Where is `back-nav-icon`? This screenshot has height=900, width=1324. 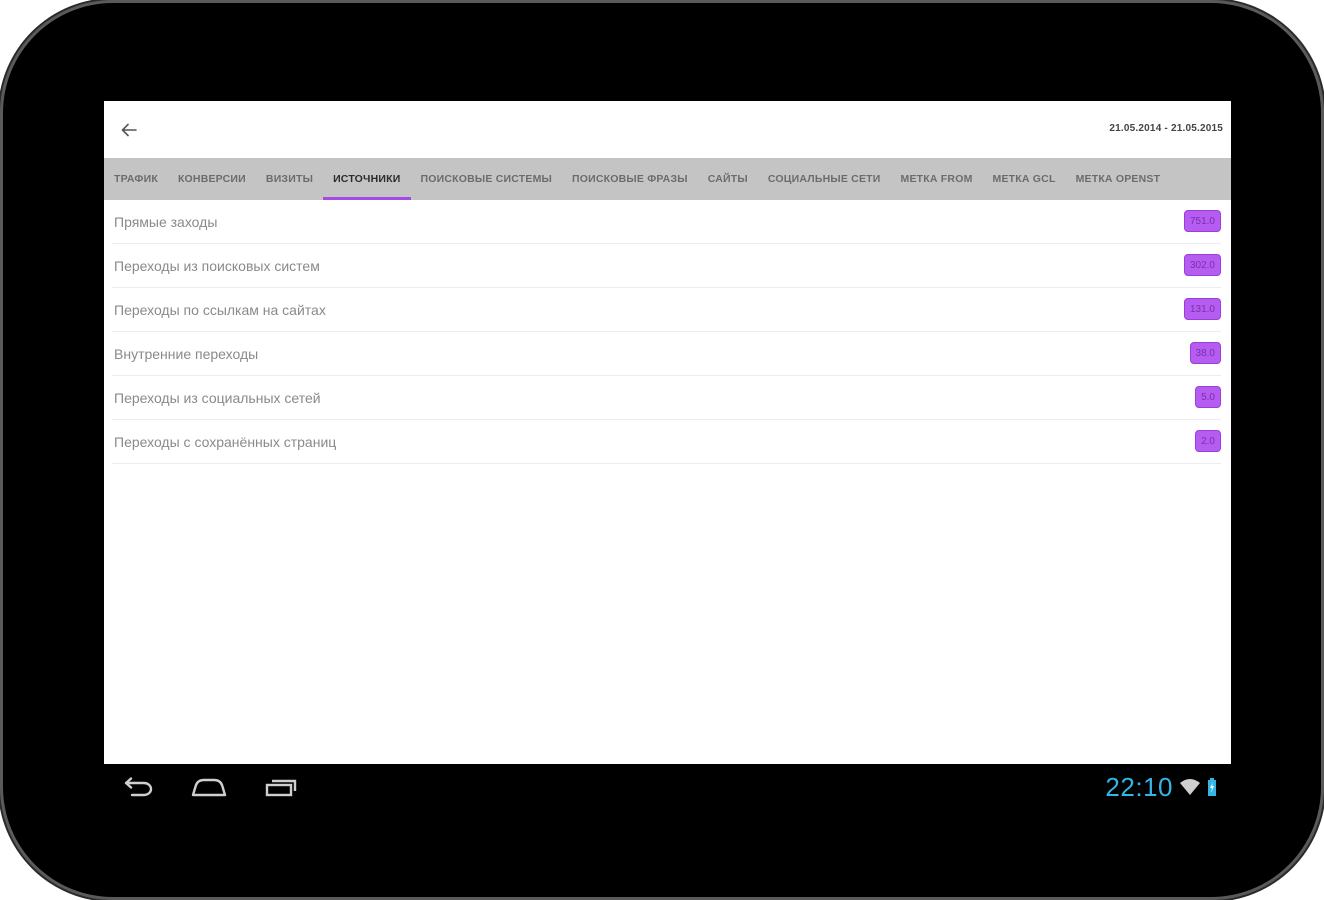 back-nav-icon is located at coordinates (138, 787).